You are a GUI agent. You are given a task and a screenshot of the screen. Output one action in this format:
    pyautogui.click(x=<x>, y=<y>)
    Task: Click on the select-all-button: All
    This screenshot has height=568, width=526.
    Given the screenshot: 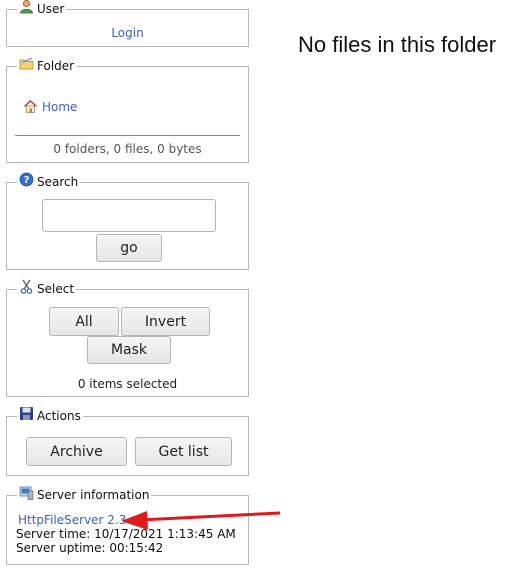 What is the action you would take?
    pyautogui.click(x=84, y=321)
    